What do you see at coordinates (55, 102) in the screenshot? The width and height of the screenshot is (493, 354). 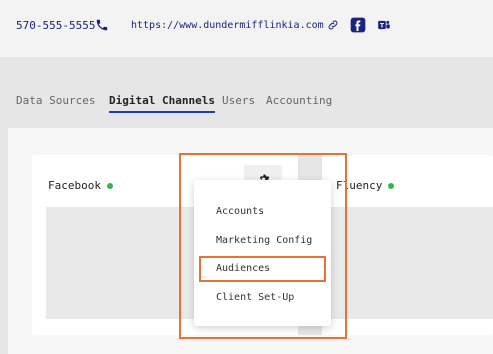 I see `tab-data-sources: Data Sources` at bounding box center [55, 102].